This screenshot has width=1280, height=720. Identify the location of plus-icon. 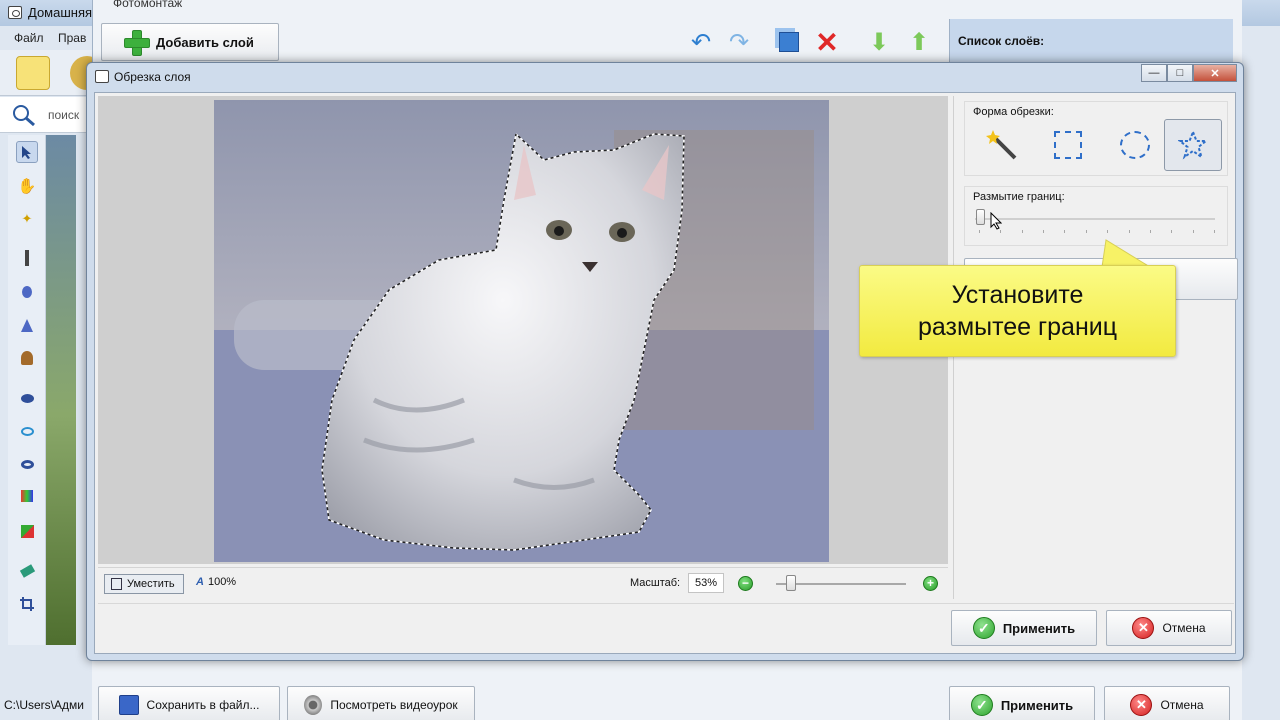
(137, 43).